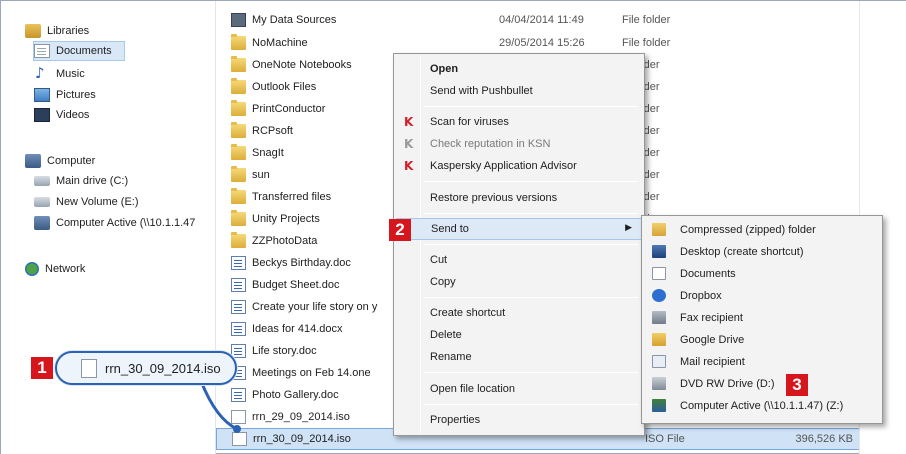 This screenshot has height=454, width=906. What do you see at coordinates (65, 269) in the screenshot?
I see `nav-item-label: Network` at bounding box center [65, 269].